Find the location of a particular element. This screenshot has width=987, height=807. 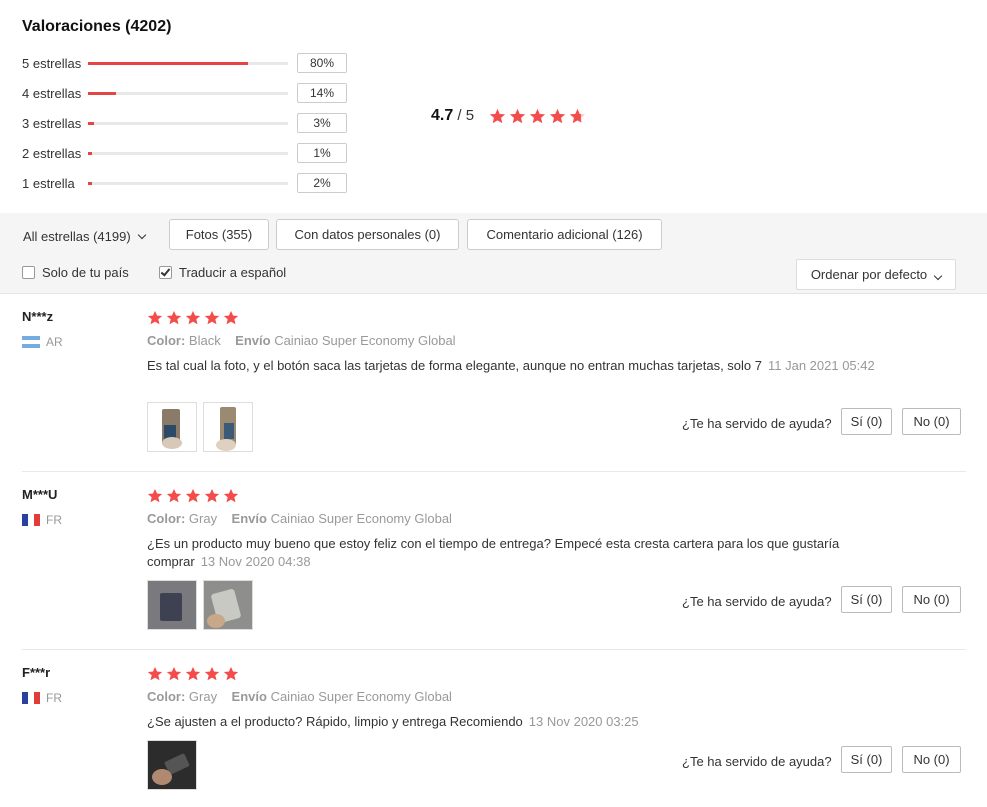

rating-percent: 14% is located at coordinates (322, 93).